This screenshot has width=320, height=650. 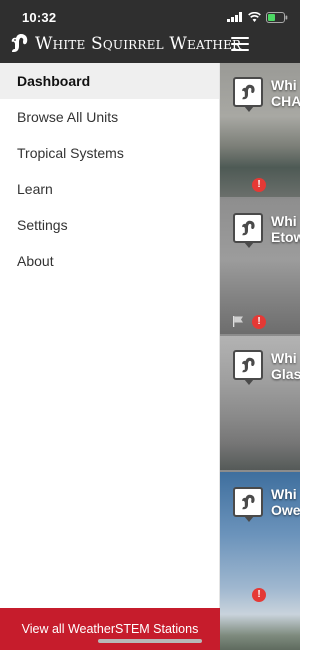 What do you see at coordinates (238, 321) in the screenshot?
I see `flag-icon` at bounding box center [238, 321].